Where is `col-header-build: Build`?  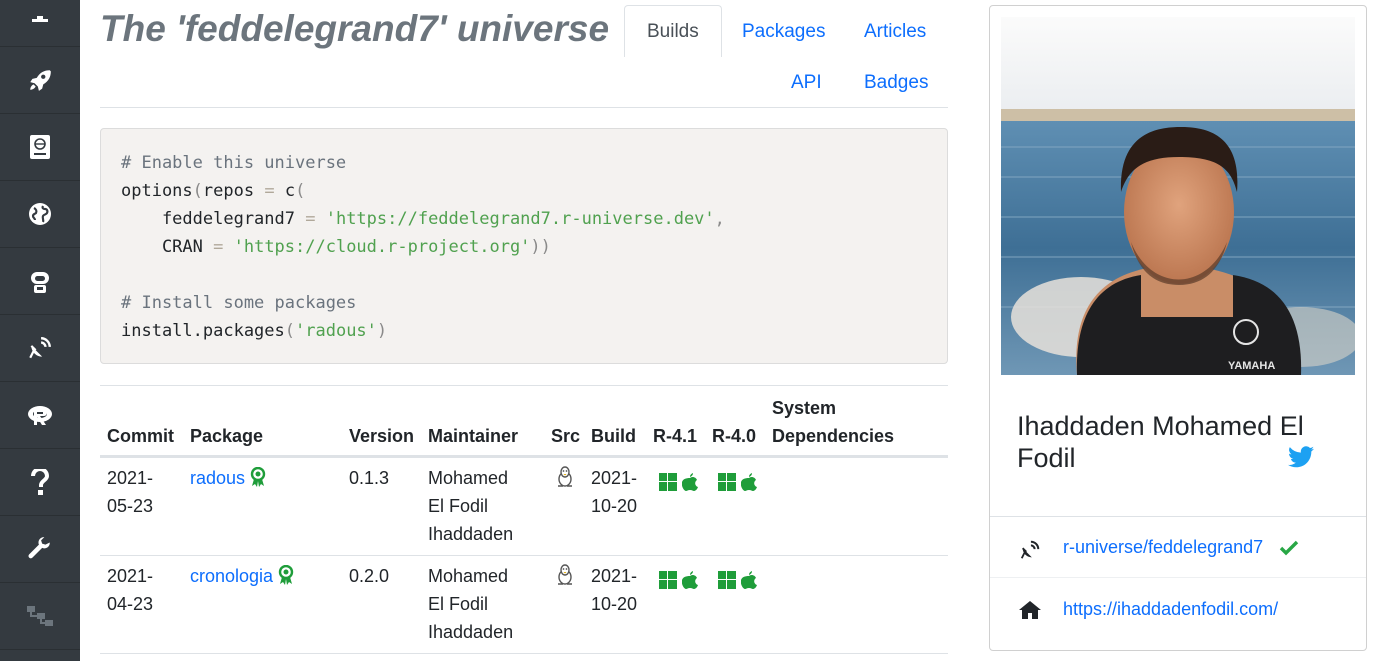 col-header-build: Build is located at coordinates (613, 436).